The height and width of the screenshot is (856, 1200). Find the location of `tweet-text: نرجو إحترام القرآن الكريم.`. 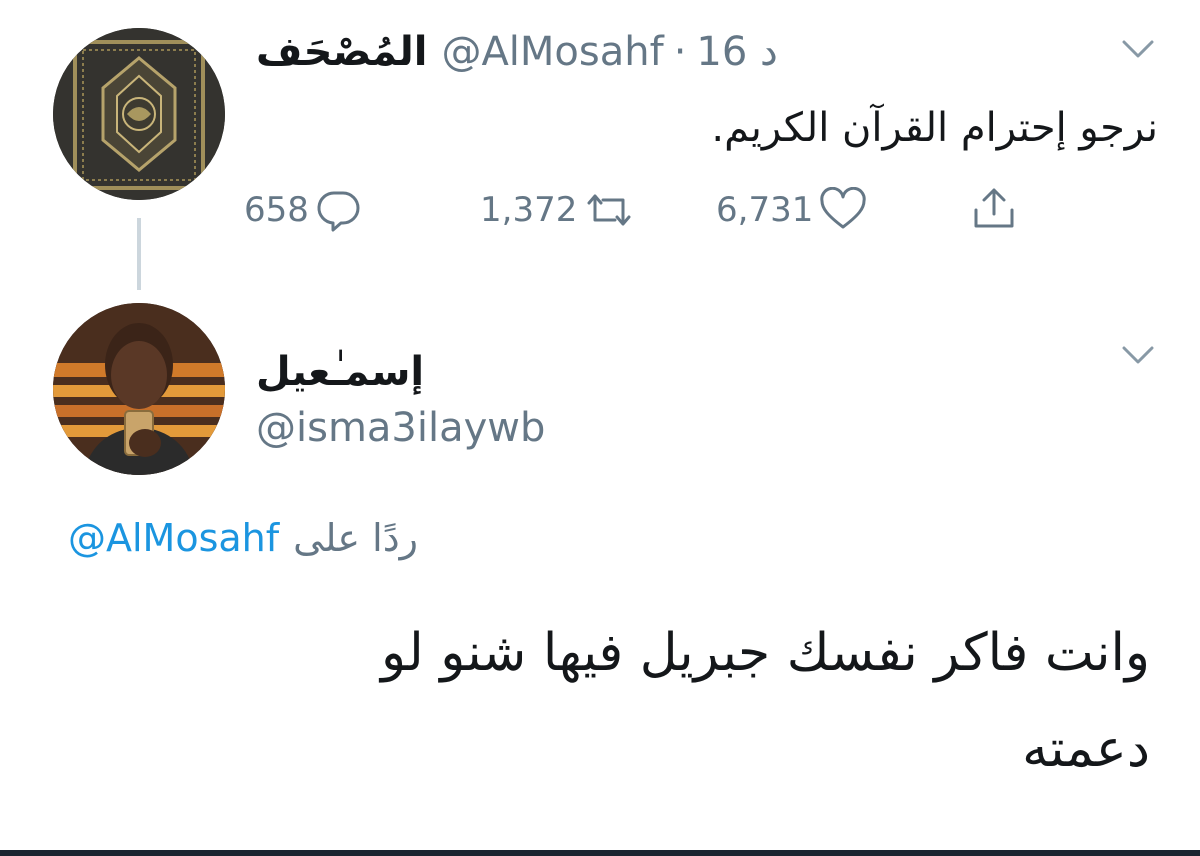

tweet-text: نرجو إحترام القرآن الكريم. is located at coordinates (934, 128).